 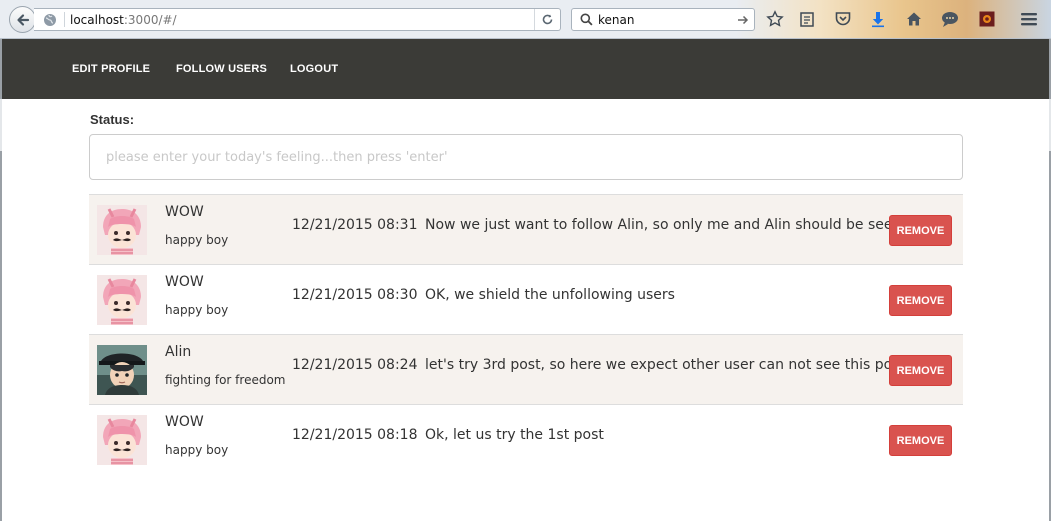 I want to click on browser-toolbar: localhost:3000/#/ kenan, so click(x=525, y=19).